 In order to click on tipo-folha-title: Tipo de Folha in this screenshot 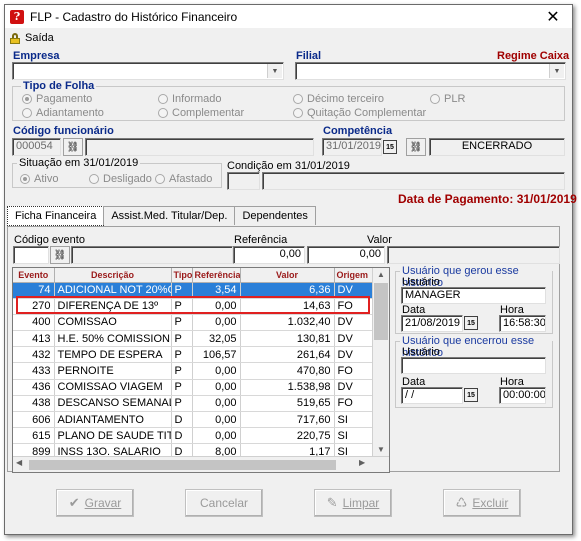, I will do `click(59, 86)`.